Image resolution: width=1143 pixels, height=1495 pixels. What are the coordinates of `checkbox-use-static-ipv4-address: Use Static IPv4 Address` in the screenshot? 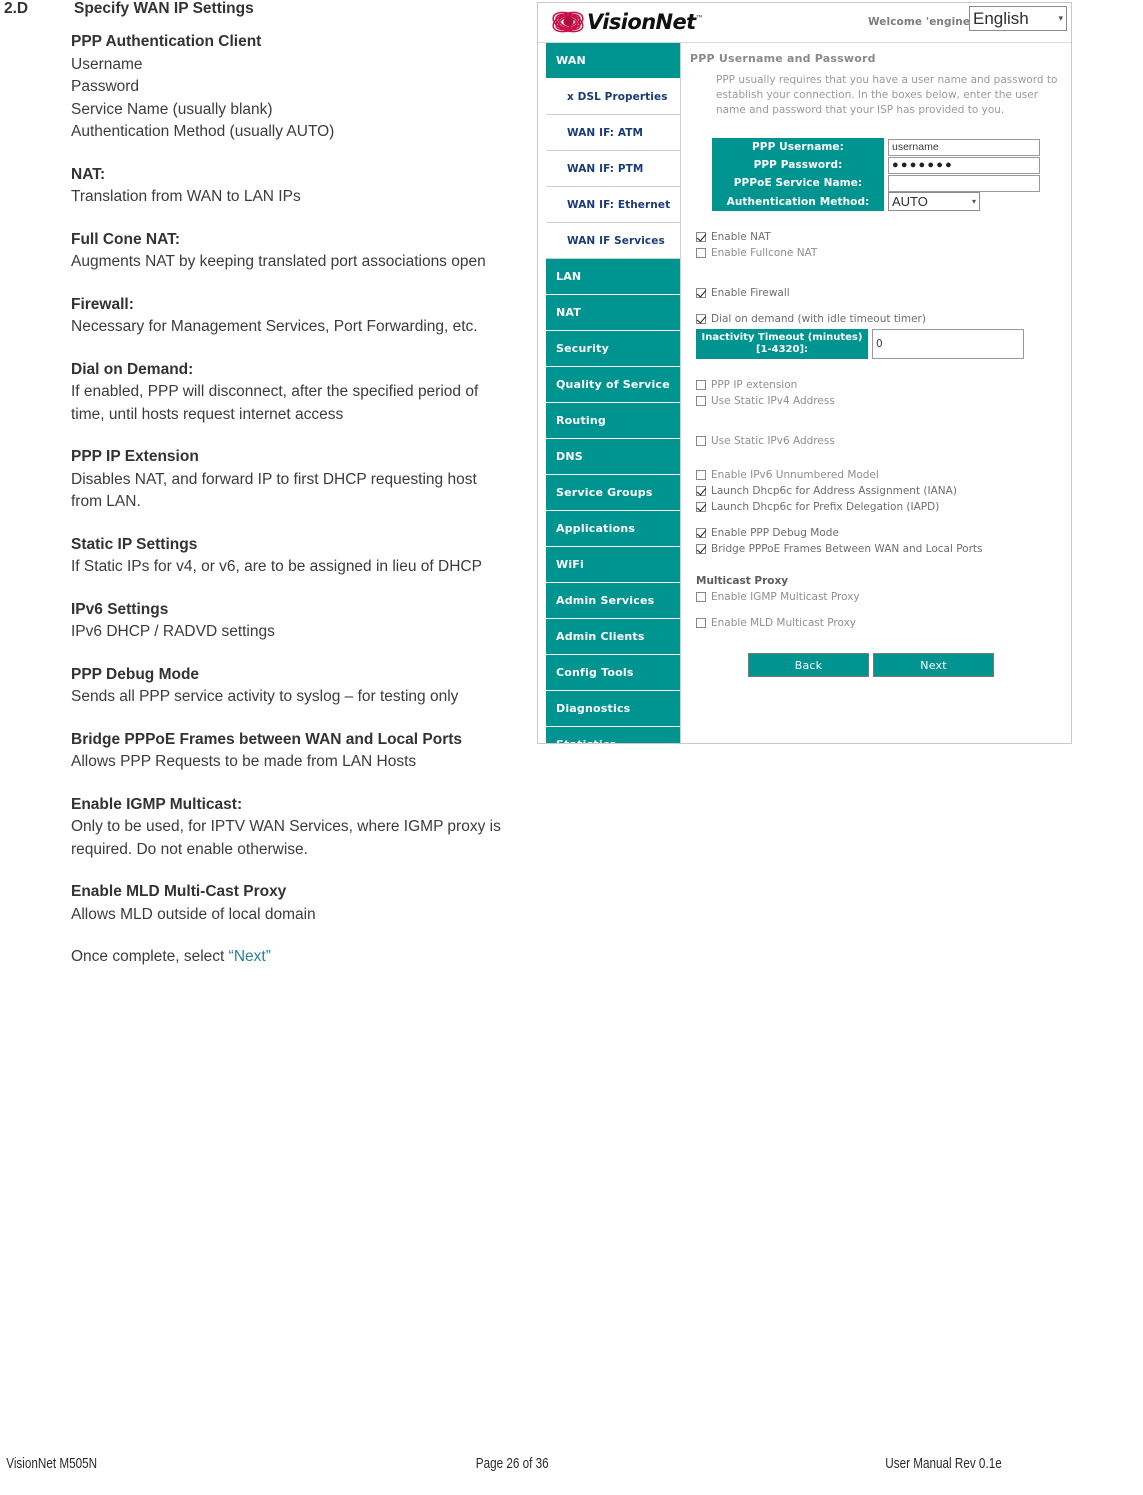 It's located at (883, 401).